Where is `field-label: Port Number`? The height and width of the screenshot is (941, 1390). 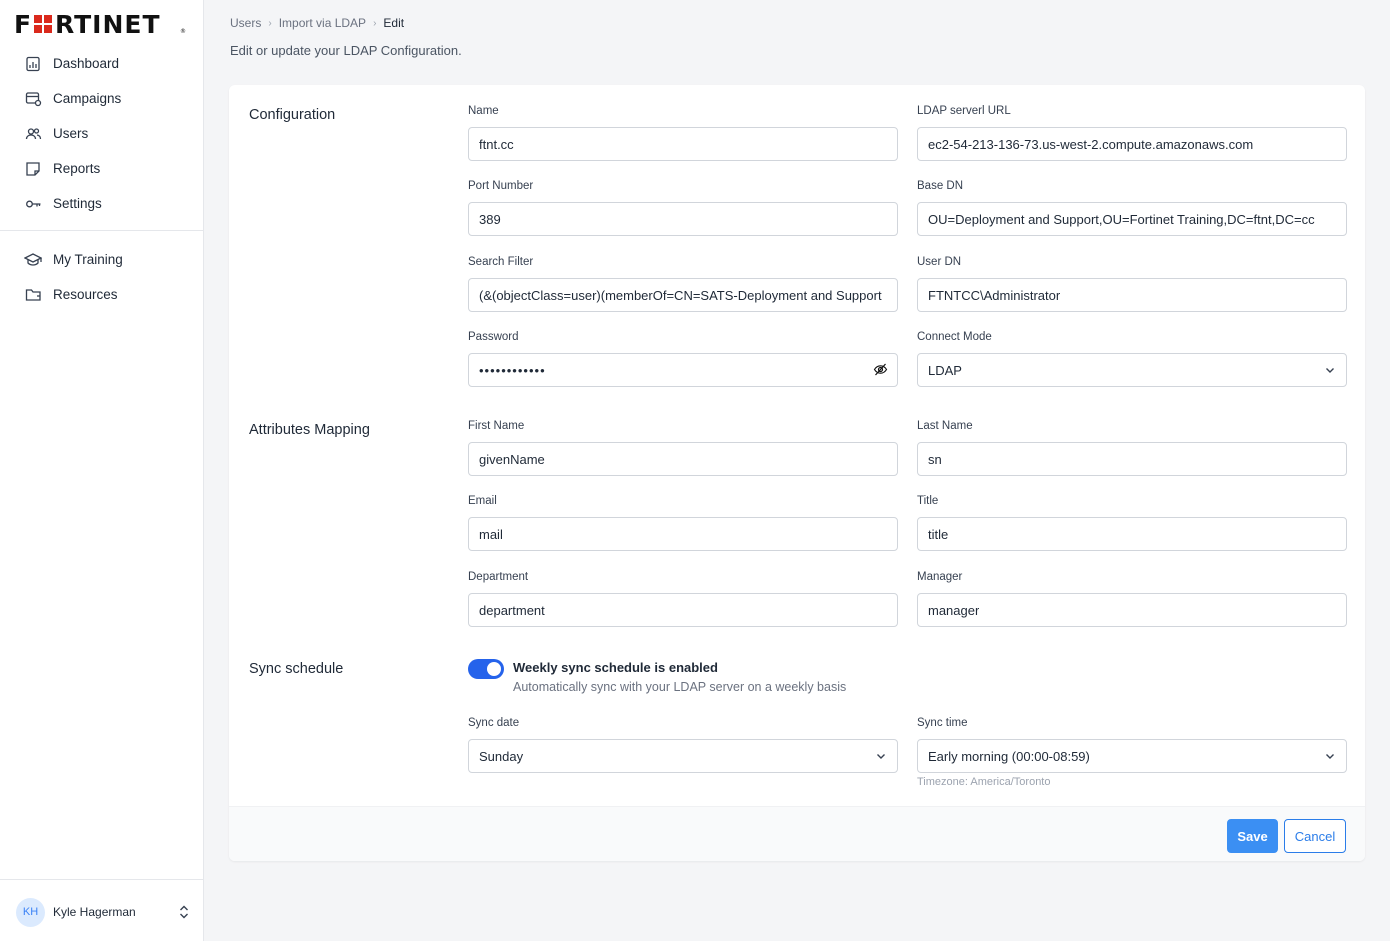
field-label: Port Number is located at coordinates (501, 186).